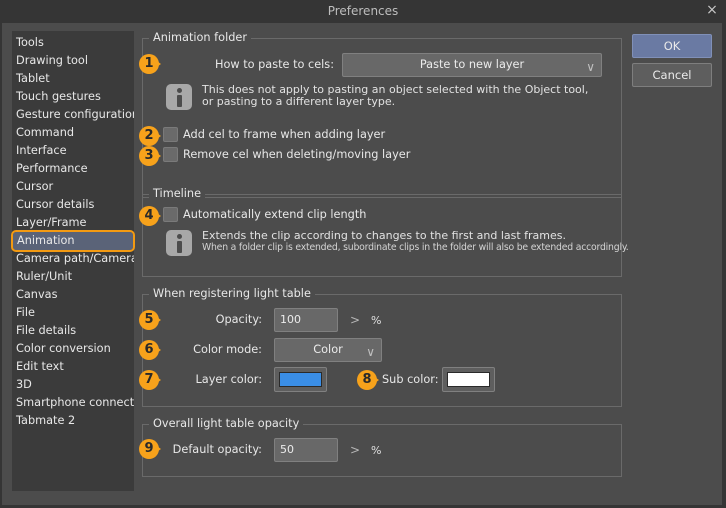 The image size is (726, 508). I want to click on sidebar-item-command: Command, so click(73, 133).